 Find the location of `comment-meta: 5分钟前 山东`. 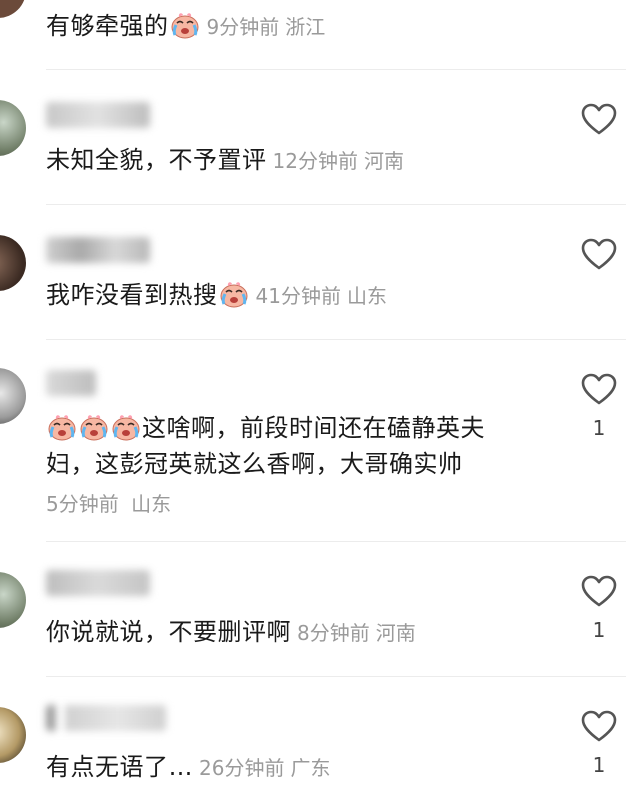

comment-meta: 5分钟前 山东 is located at coordinates (108, 502).